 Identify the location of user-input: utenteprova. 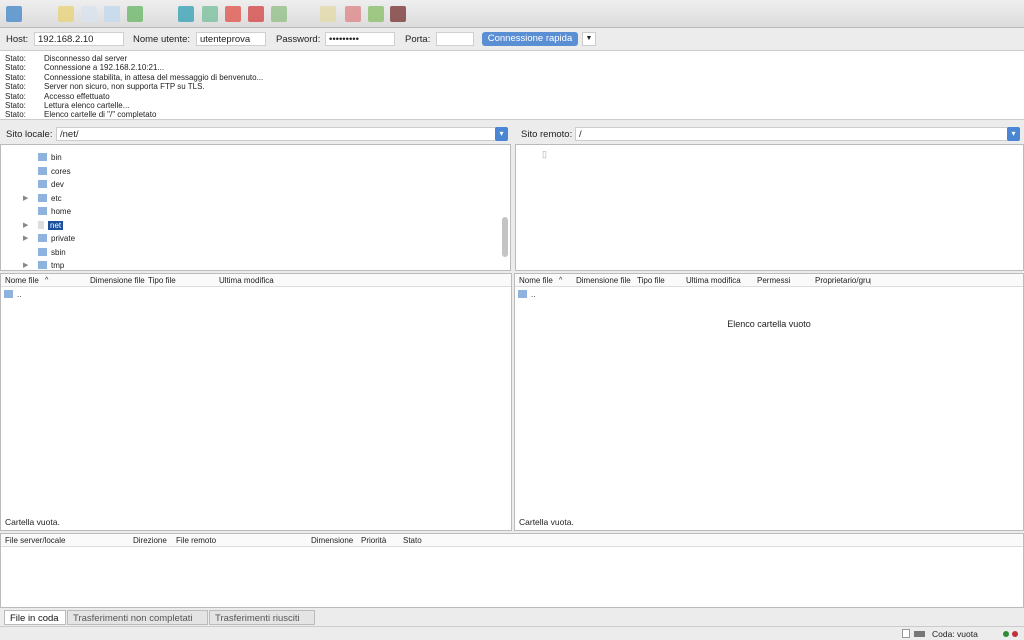
(231, 39).